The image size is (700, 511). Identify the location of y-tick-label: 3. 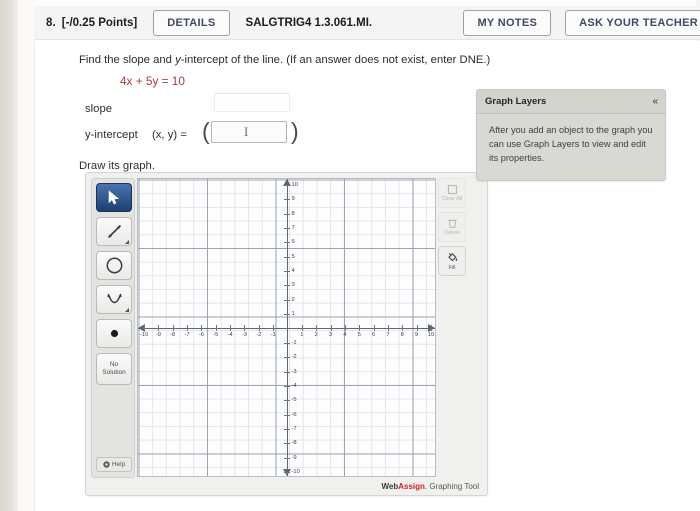
(293, 285).